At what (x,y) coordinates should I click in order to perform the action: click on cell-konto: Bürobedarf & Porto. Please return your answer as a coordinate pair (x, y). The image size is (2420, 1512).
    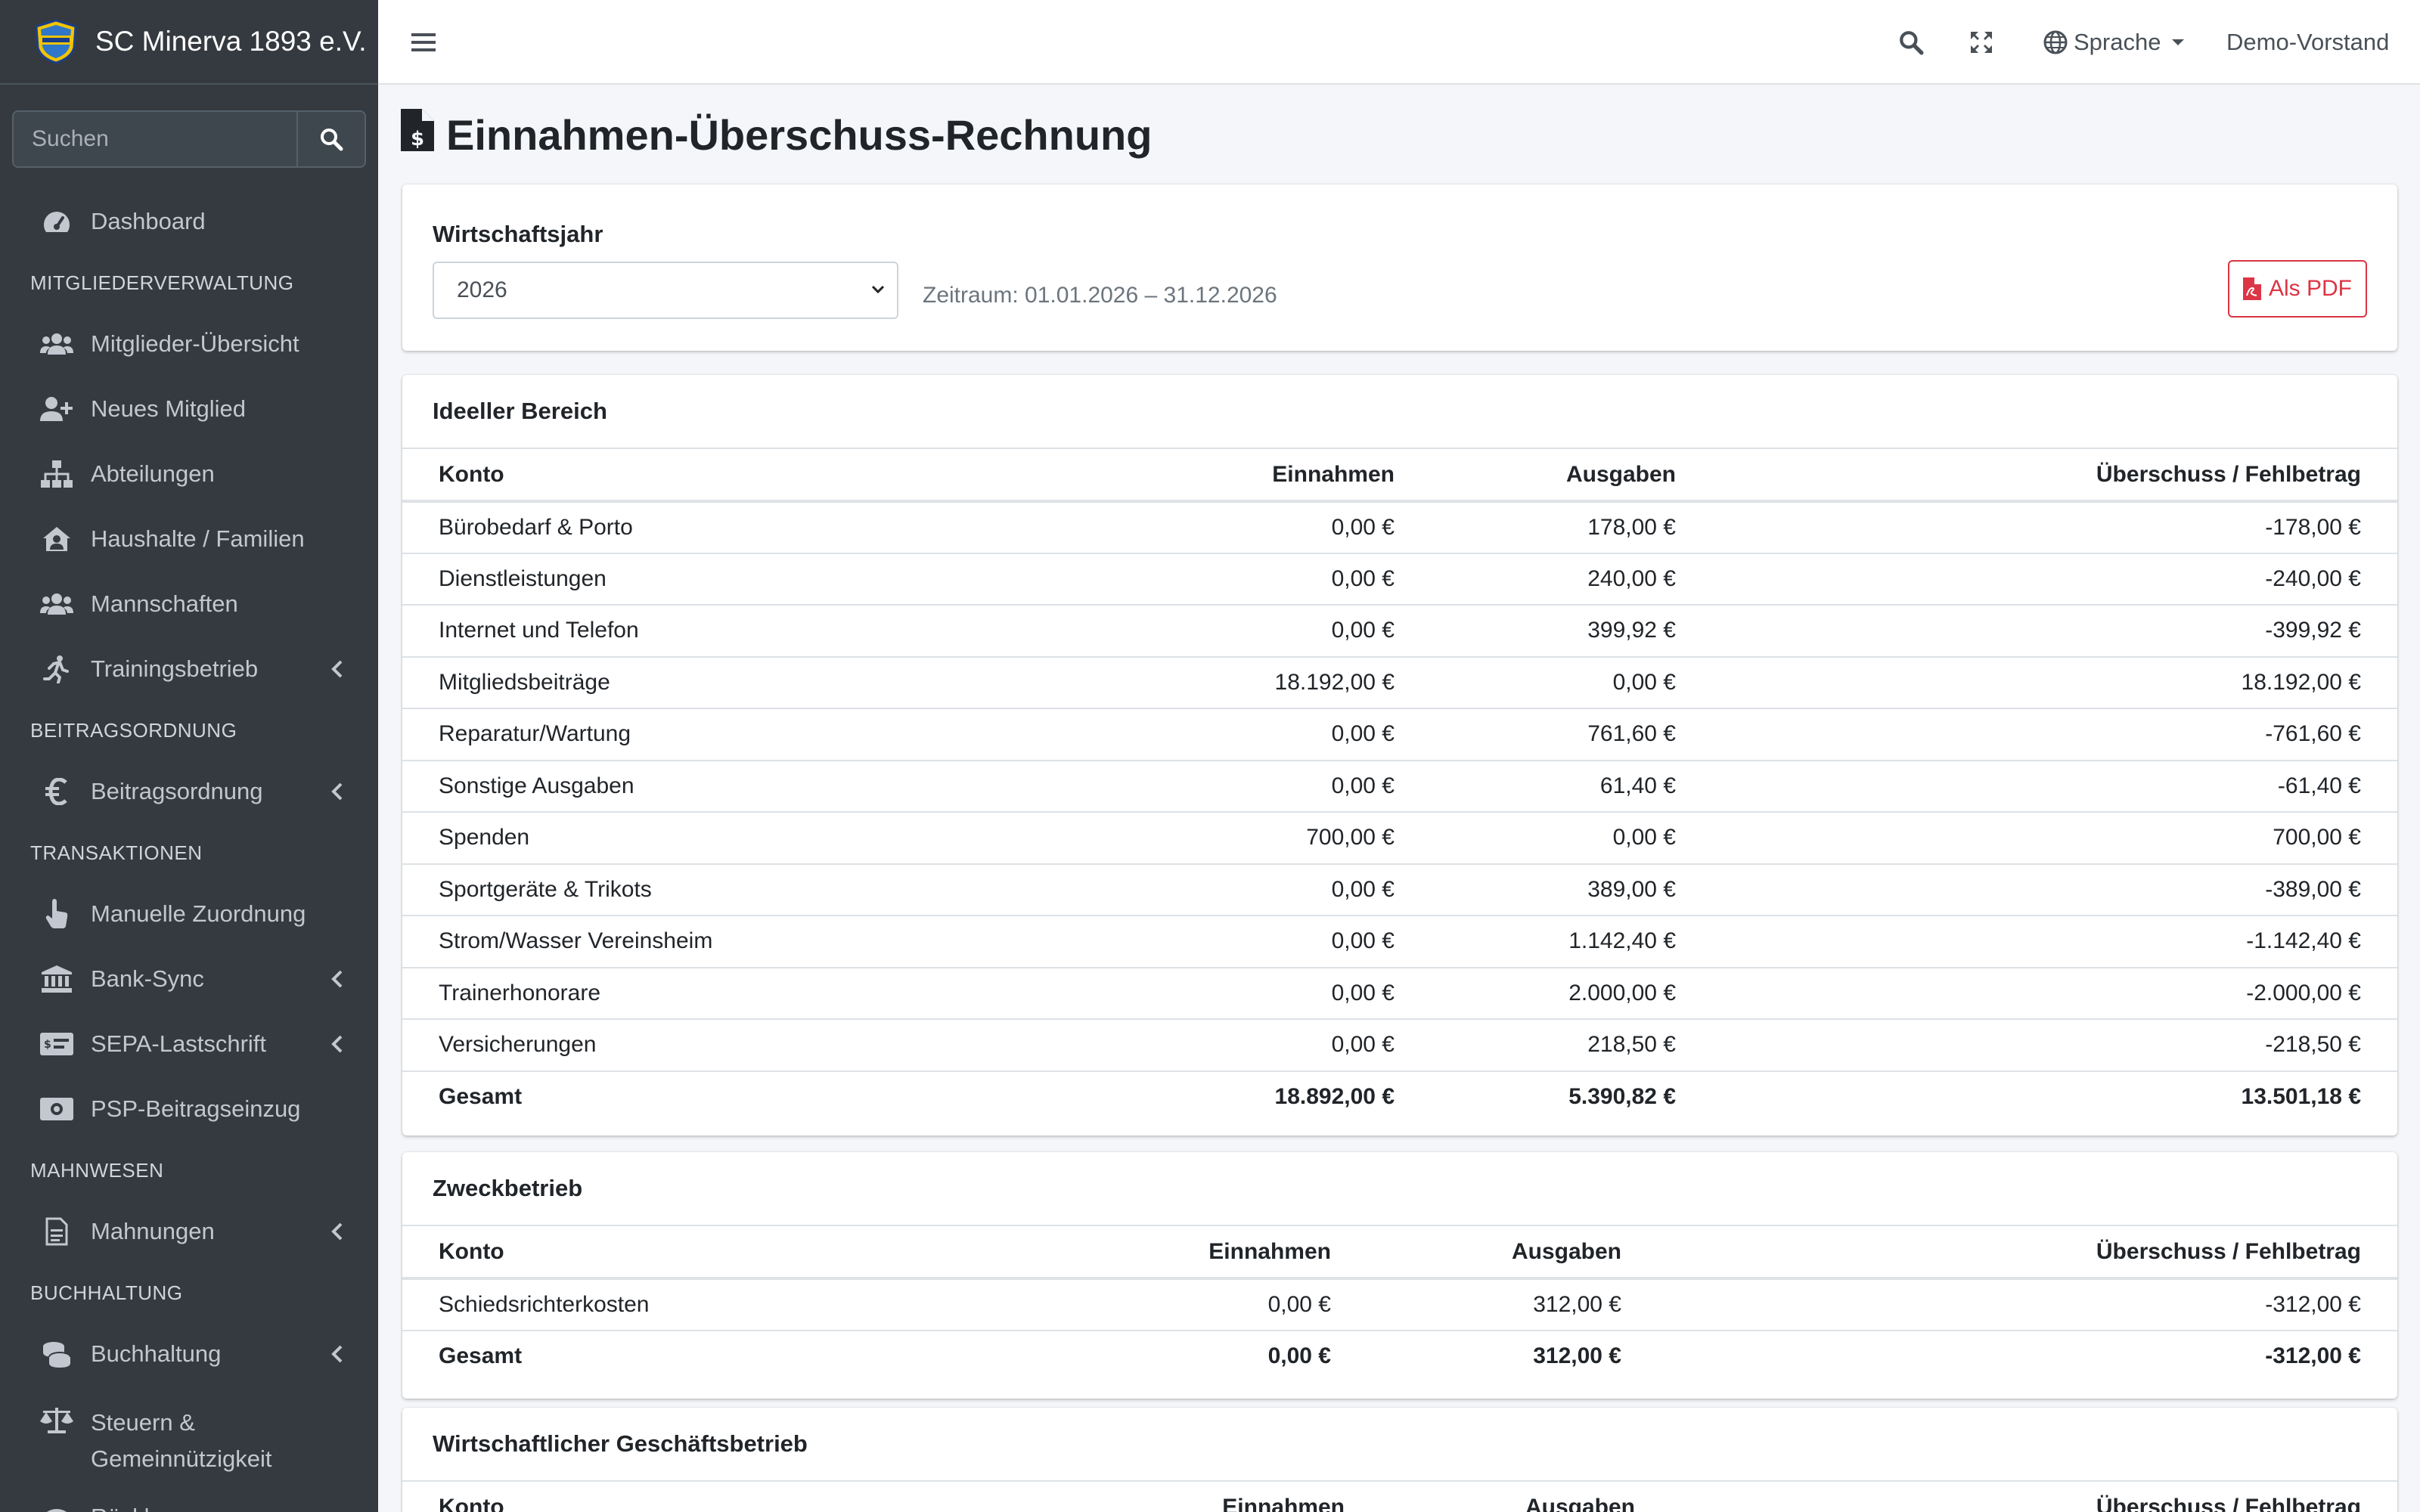
    Looking at the image, I should click on (697, 527).